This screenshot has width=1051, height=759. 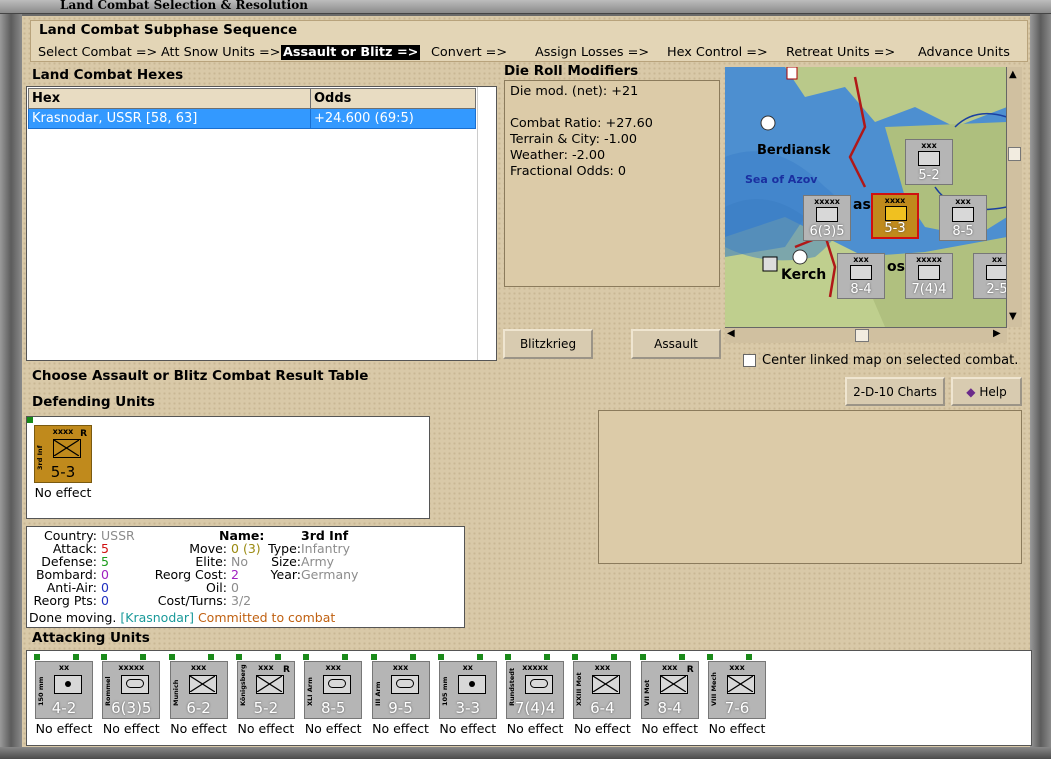 I want to click on unit-strength: 5-2, so click(x=266, y=708).